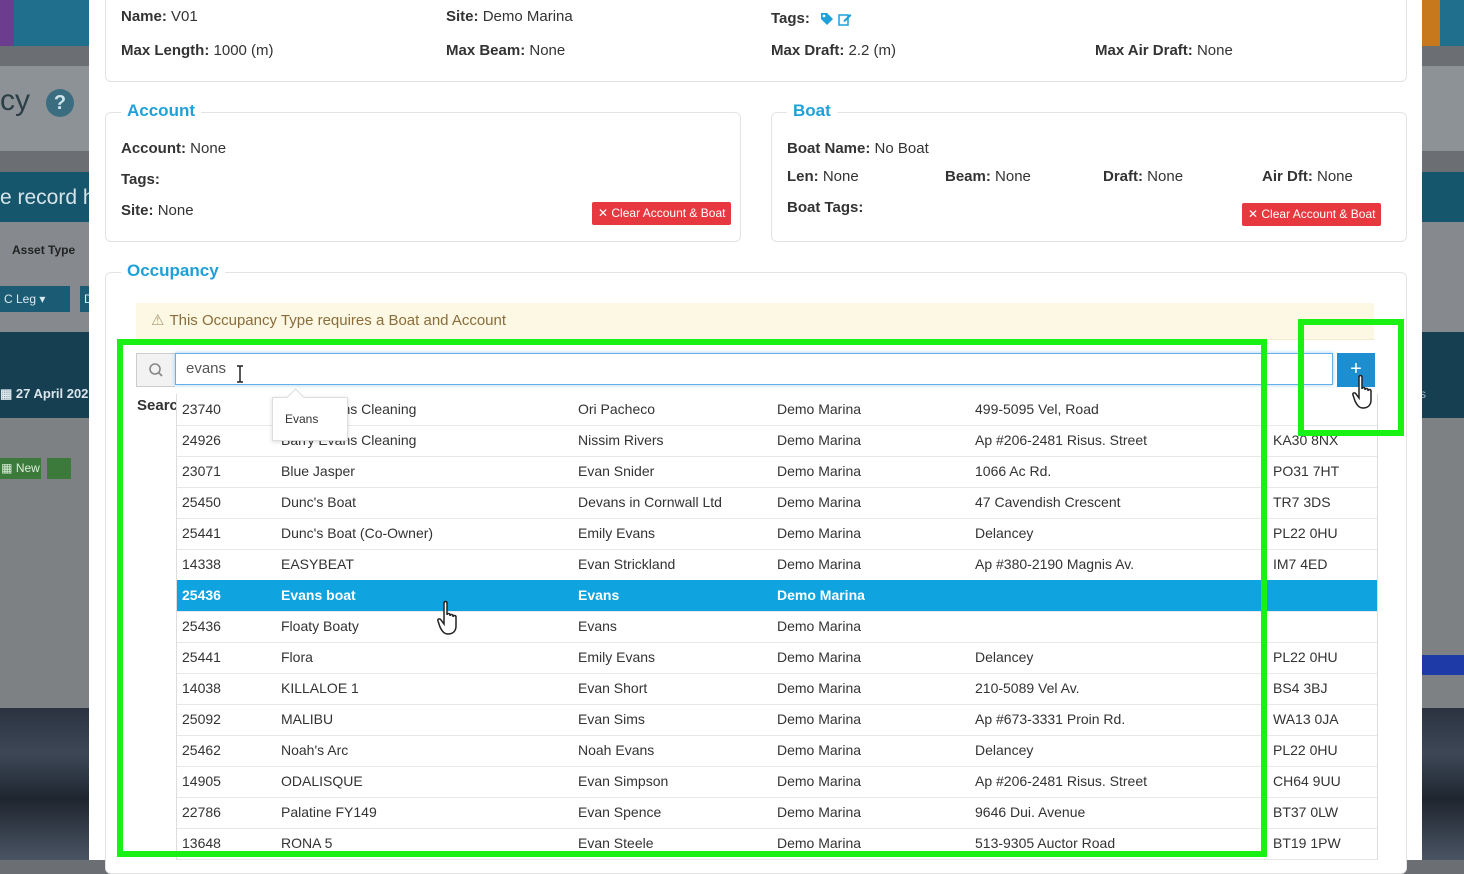 The width and height of the screenshot is (1464, 874). What do you see at coordinates (318, 595) in the screenshot?
I see `result-boat: Evans boat` at bounding box center [318, 595].